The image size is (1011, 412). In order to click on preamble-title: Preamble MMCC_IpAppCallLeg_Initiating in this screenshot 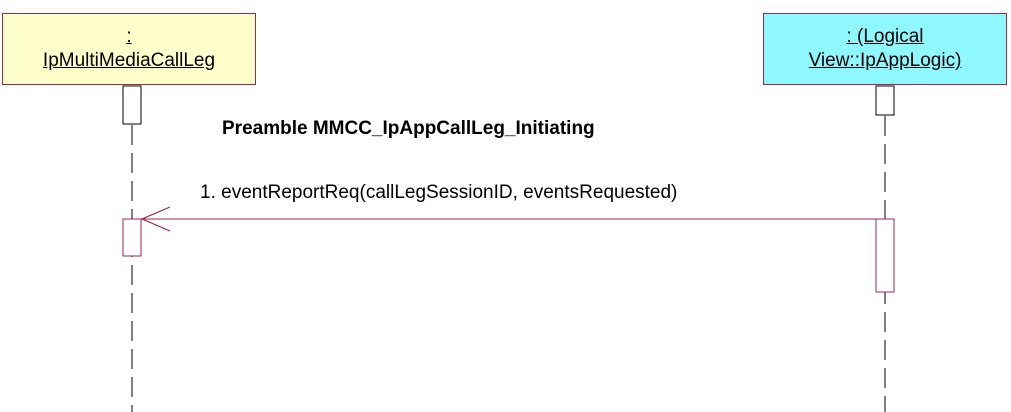, I will do `click(408, 128)`.